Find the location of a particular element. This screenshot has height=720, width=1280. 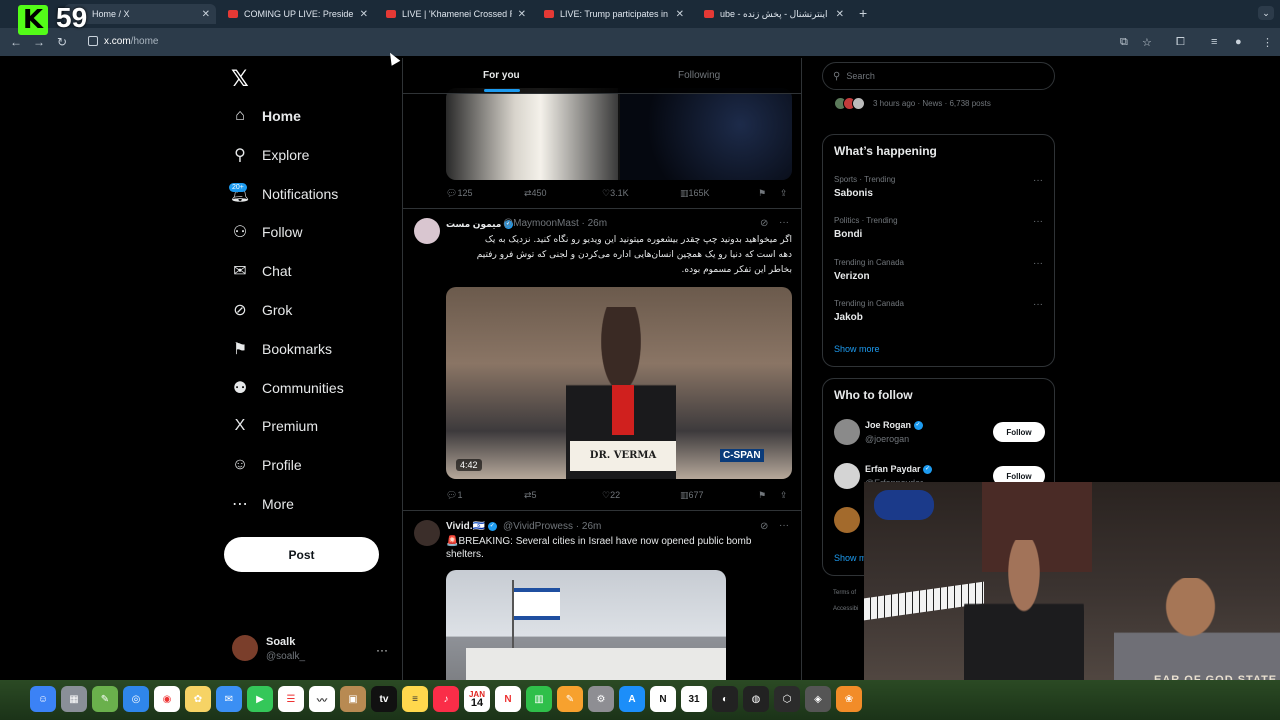

news-icon: N is located at coordinates (508, 699).